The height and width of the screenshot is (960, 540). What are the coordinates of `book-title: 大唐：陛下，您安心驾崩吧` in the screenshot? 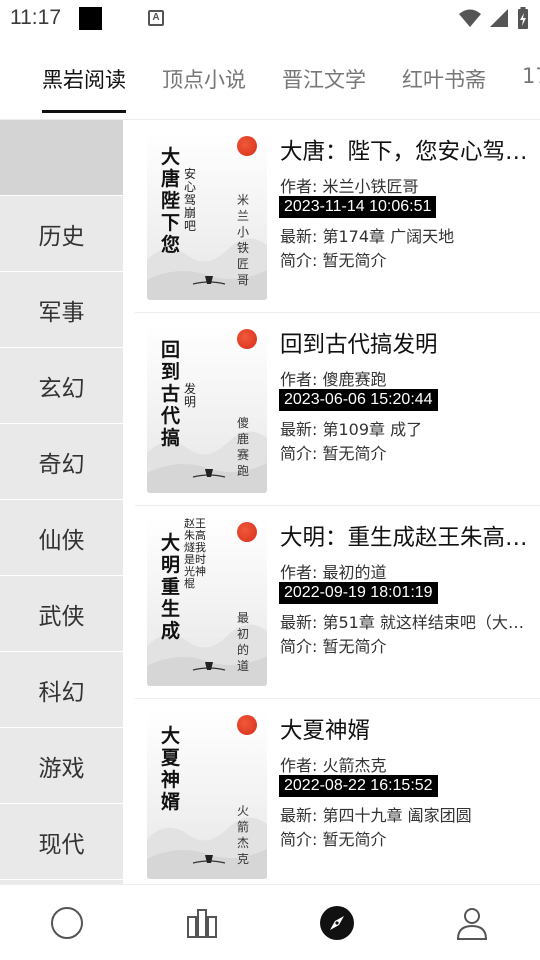 It's located at (405, 150).